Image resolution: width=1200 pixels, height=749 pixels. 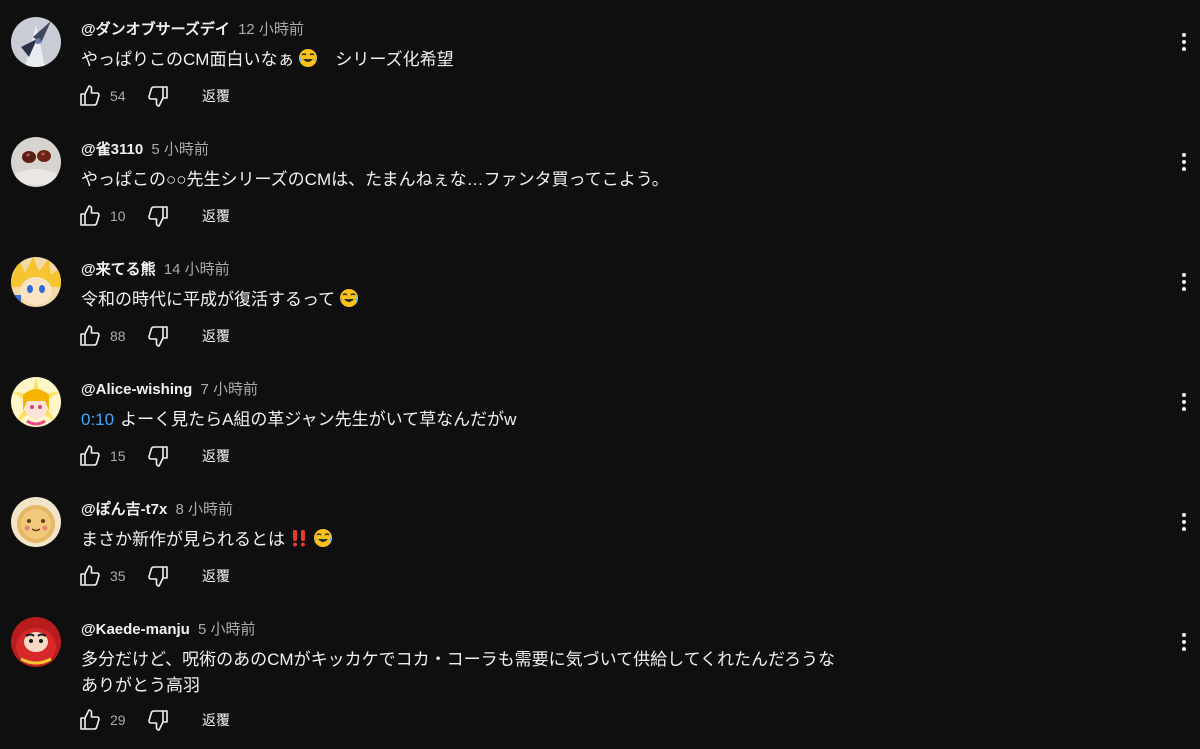 I want to click on comment-text: やっぱりこのCM面白いなぁ シリーズ化希望, so click(x=267, y=61).